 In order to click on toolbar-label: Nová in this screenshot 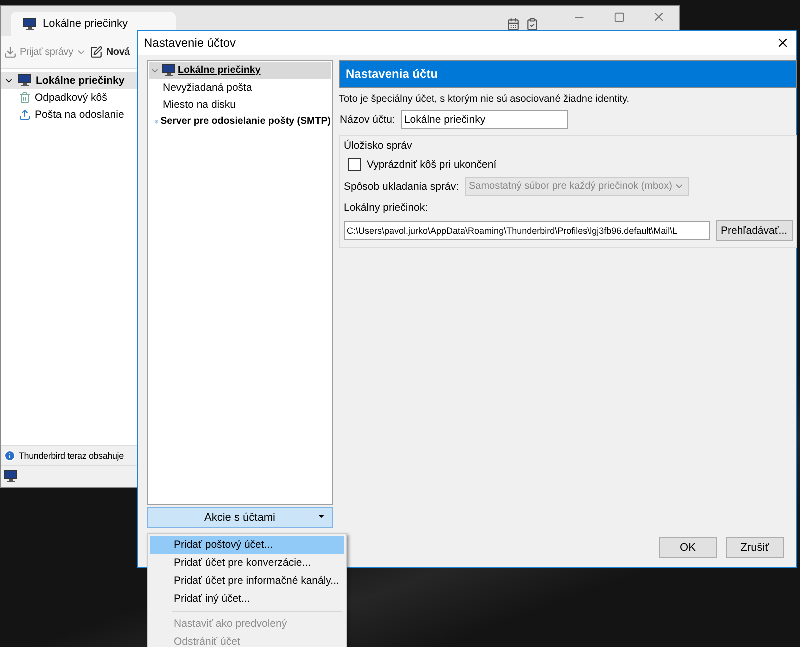, I will do `click(118, 52)`.